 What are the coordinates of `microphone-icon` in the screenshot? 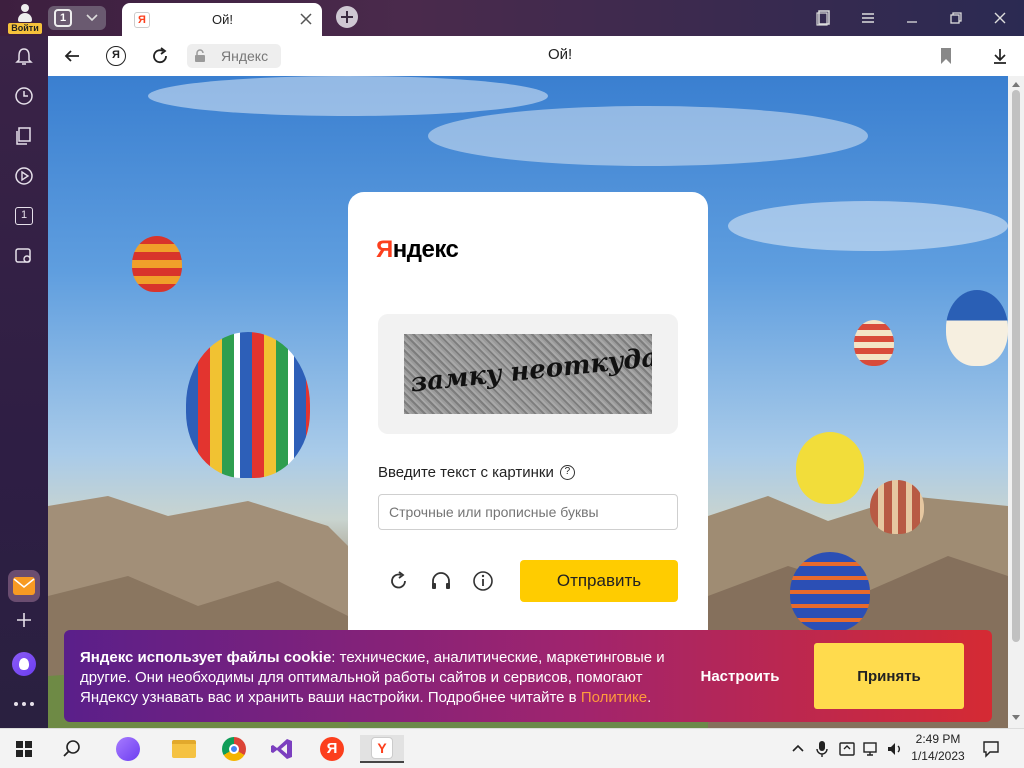 It's located at (822, 749).